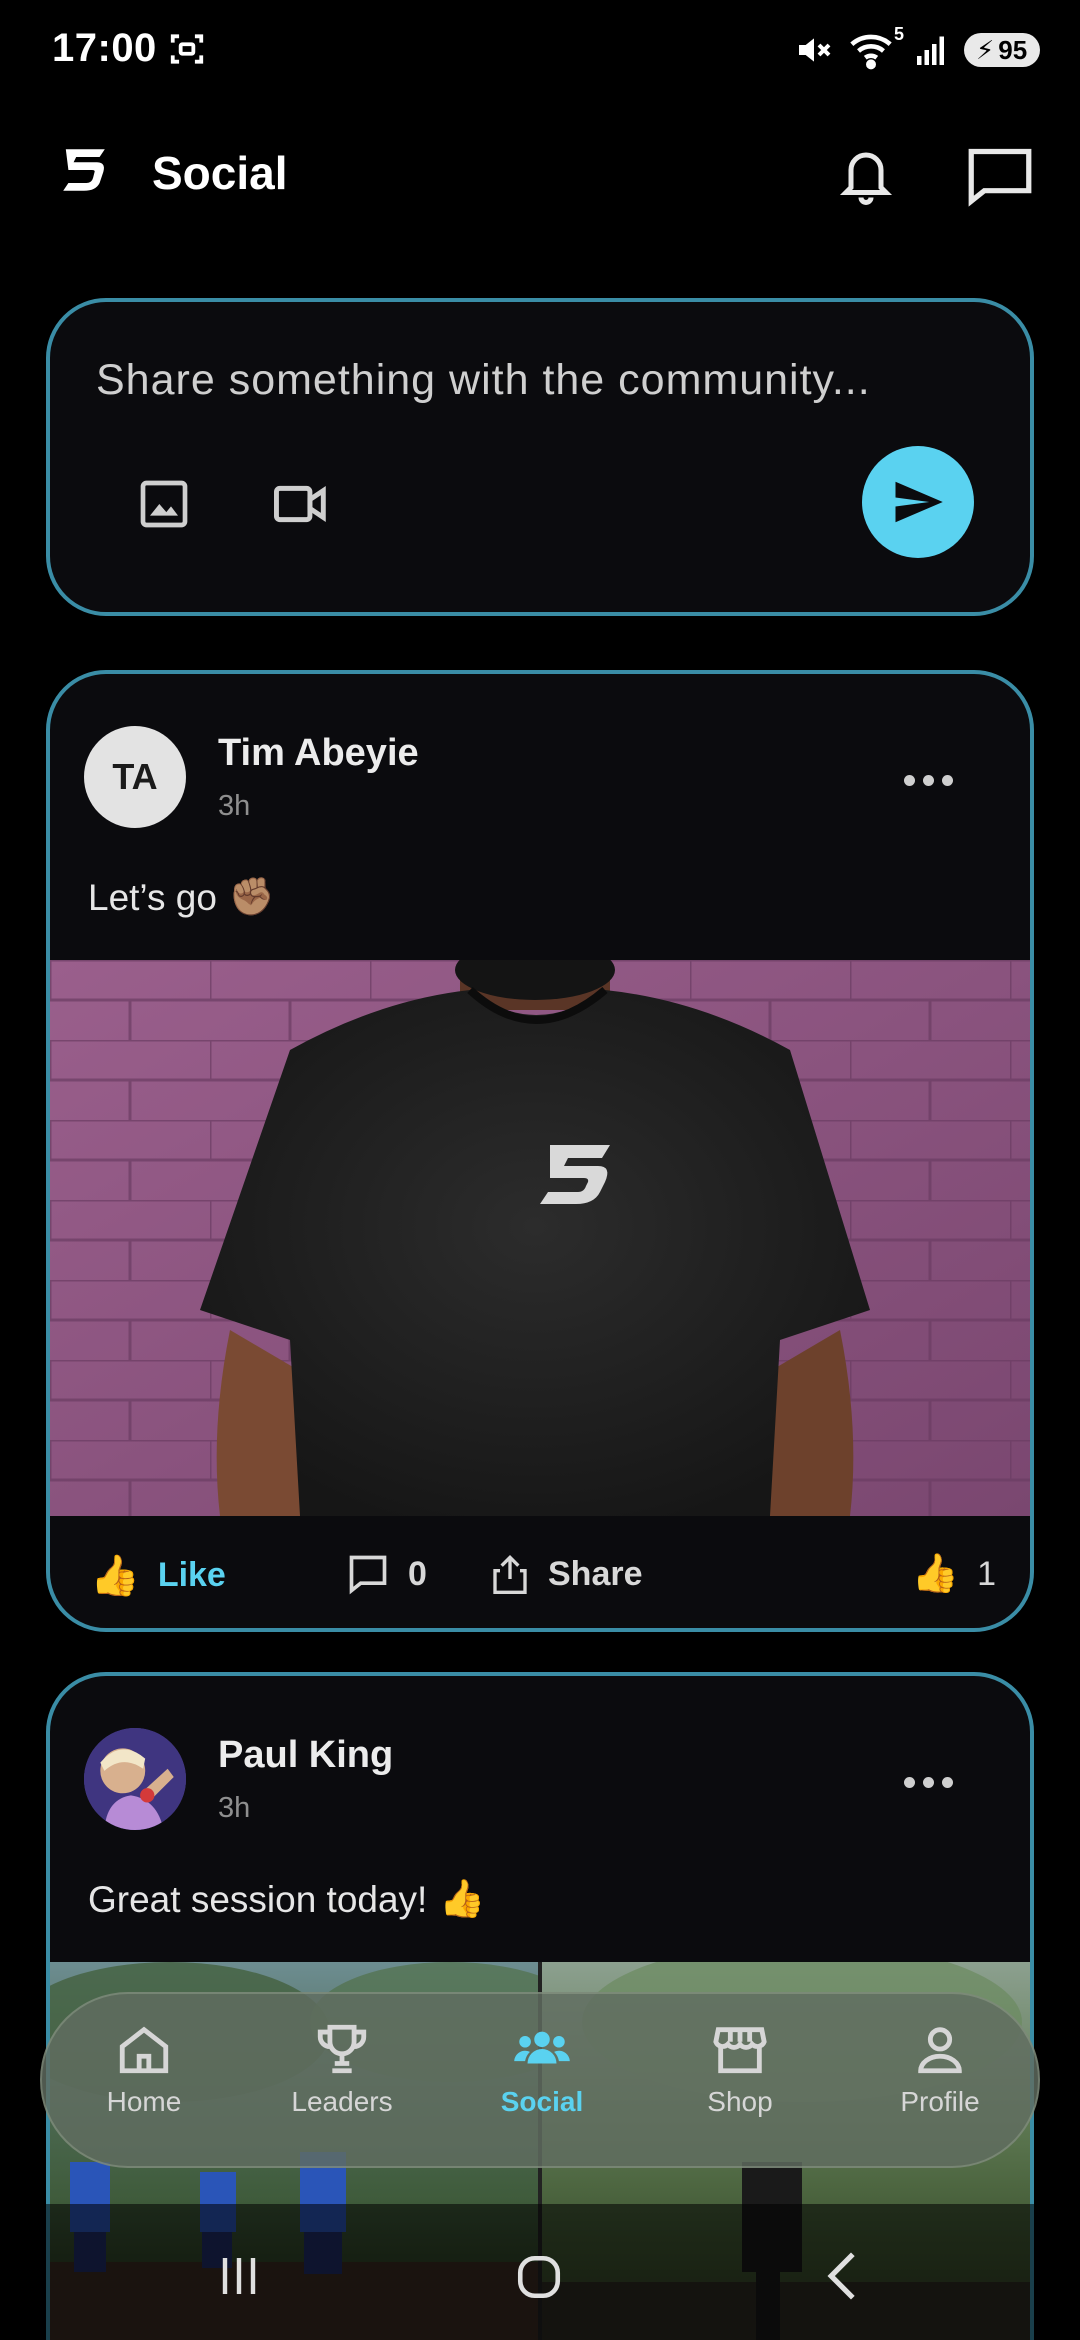 This screenshot has height=2340, width=1080. I want to click on profile-photo, so click(135, 1779).